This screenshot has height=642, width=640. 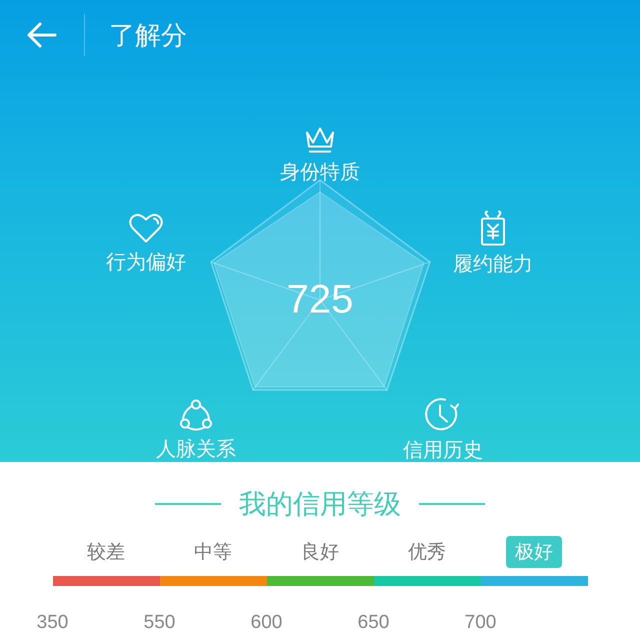 I want to click on heart-icon, so click(x=146, y=228).